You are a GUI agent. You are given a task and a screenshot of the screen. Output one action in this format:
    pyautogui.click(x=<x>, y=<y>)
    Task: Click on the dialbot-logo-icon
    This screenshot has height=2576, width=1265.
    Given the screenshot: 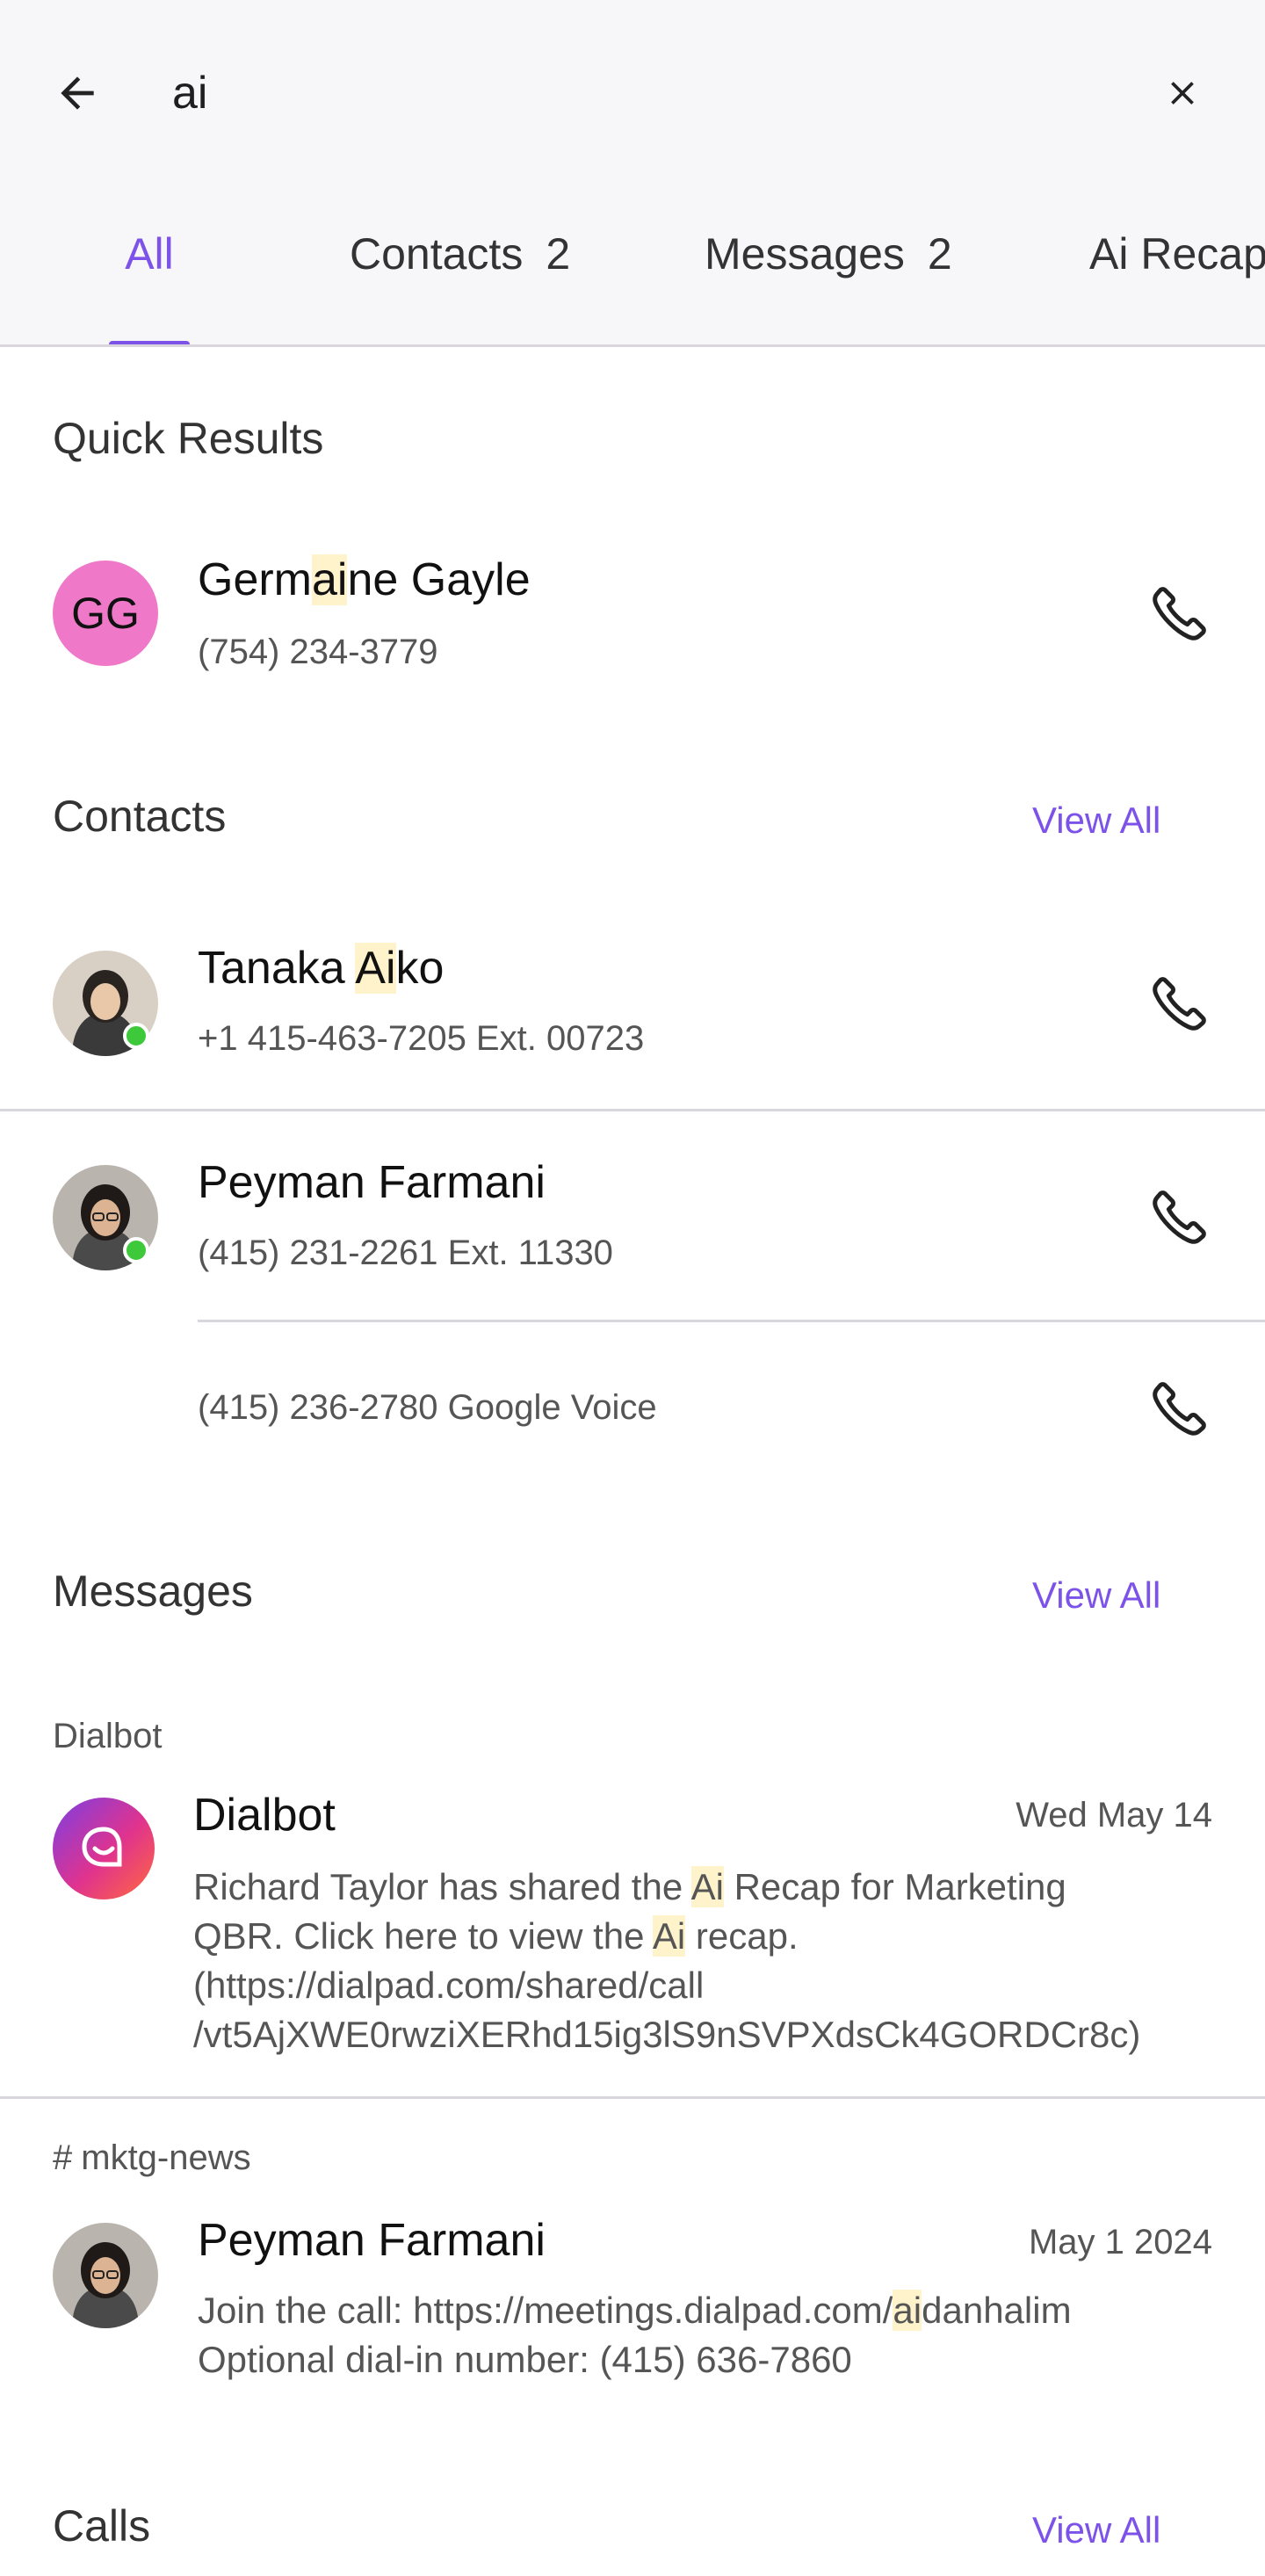 What is the action you would take?
    pyautogui.click(x=104, y=1848)
    